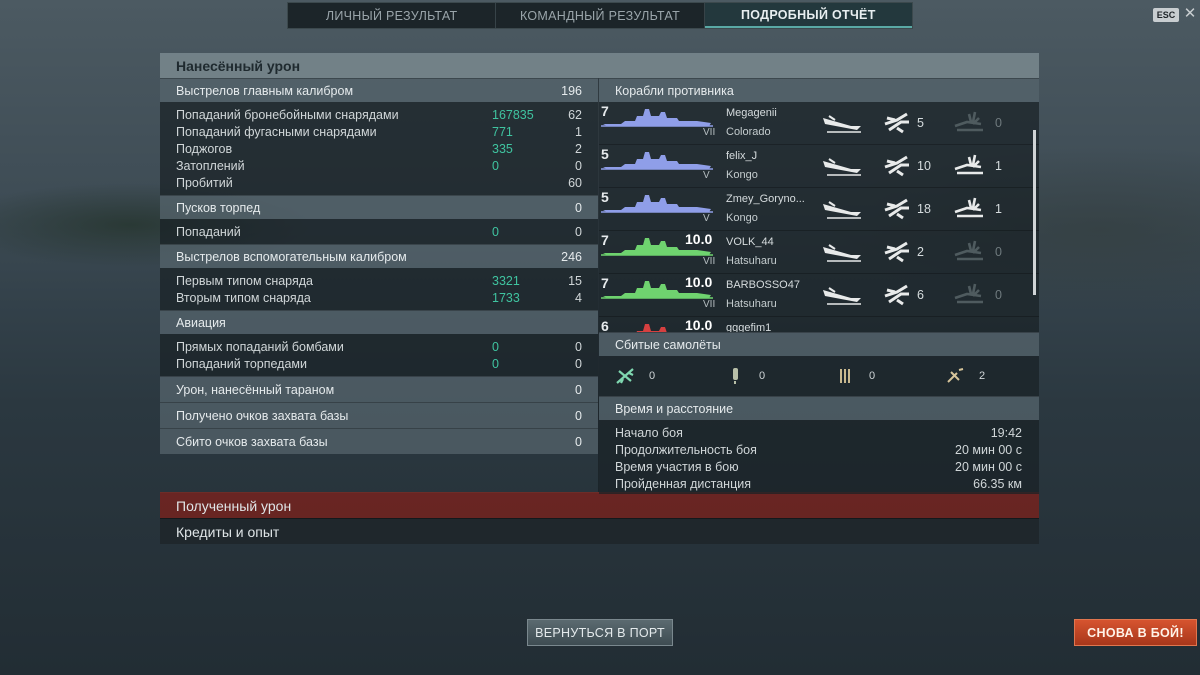 This screenshot has height=675, width=1200. What do you see at coordinates (379, 165) in the screenshot?
I see `stat-row: Затоплений 0 0` at bounding box center [379, 165].